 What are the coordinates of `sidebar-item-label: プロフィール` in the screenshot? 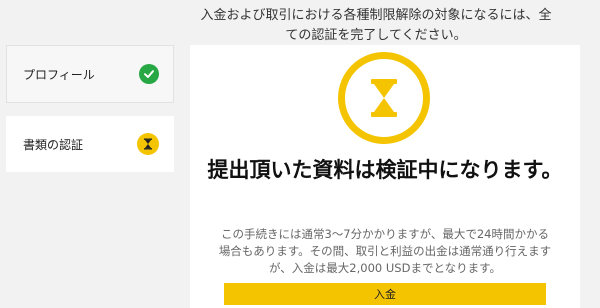 It's located at (59, 74).